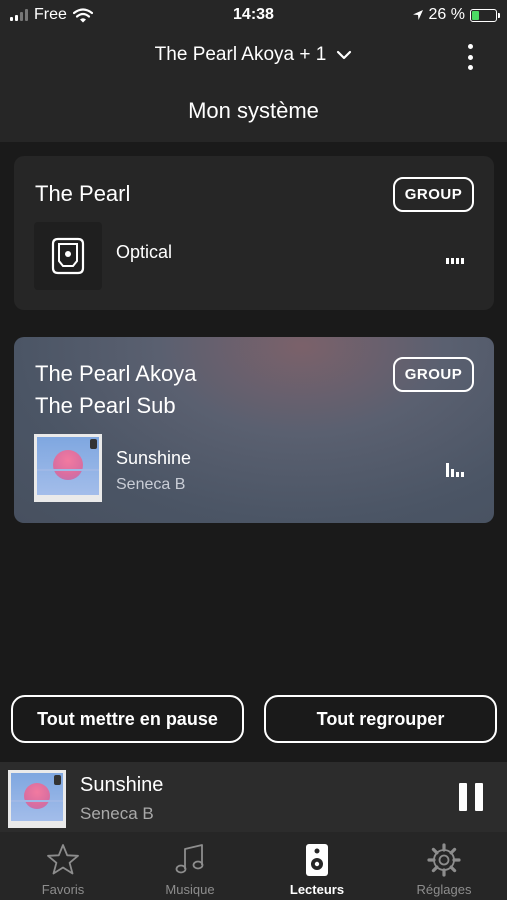 This screenshot has width=507, height=900. Describe the element at coordinates (380, 719) in the screenshot. I see `group-all-button: Tout regrouper` at that location.